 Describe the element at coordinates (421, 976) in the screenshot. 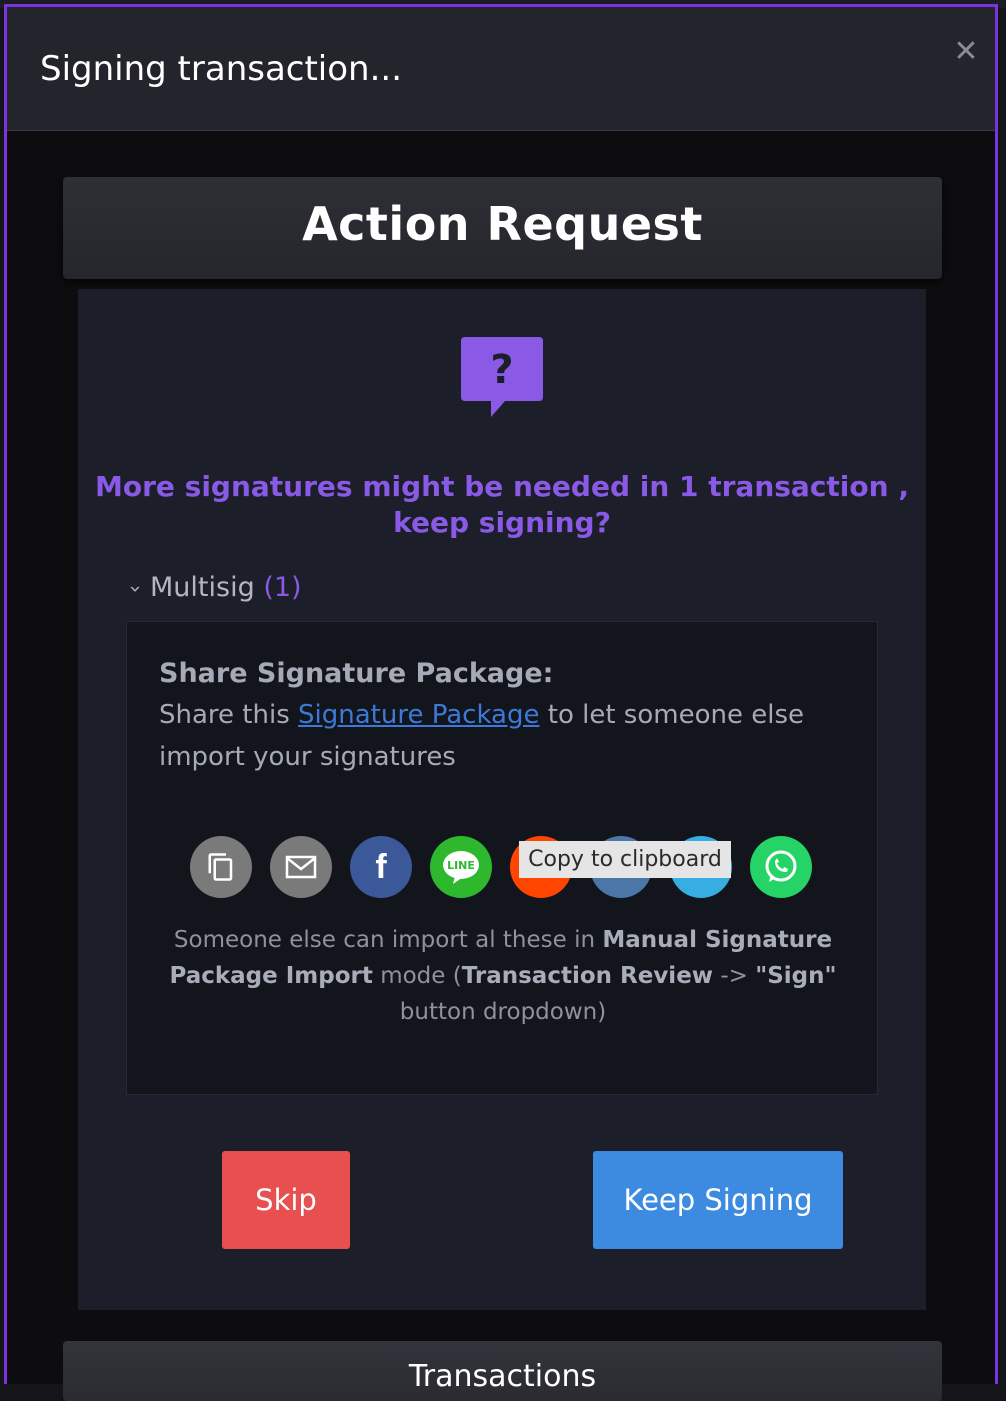

I see `import-note-text-2: mode (` at that location.